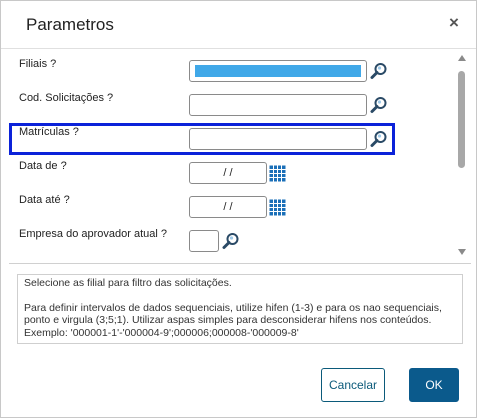 This screenshot has height=418, width=477. What do you see at coordinates (462, 58) in the screenshot?
I see `scroll-up-arrow-icon` at bounding box center [462, 58].